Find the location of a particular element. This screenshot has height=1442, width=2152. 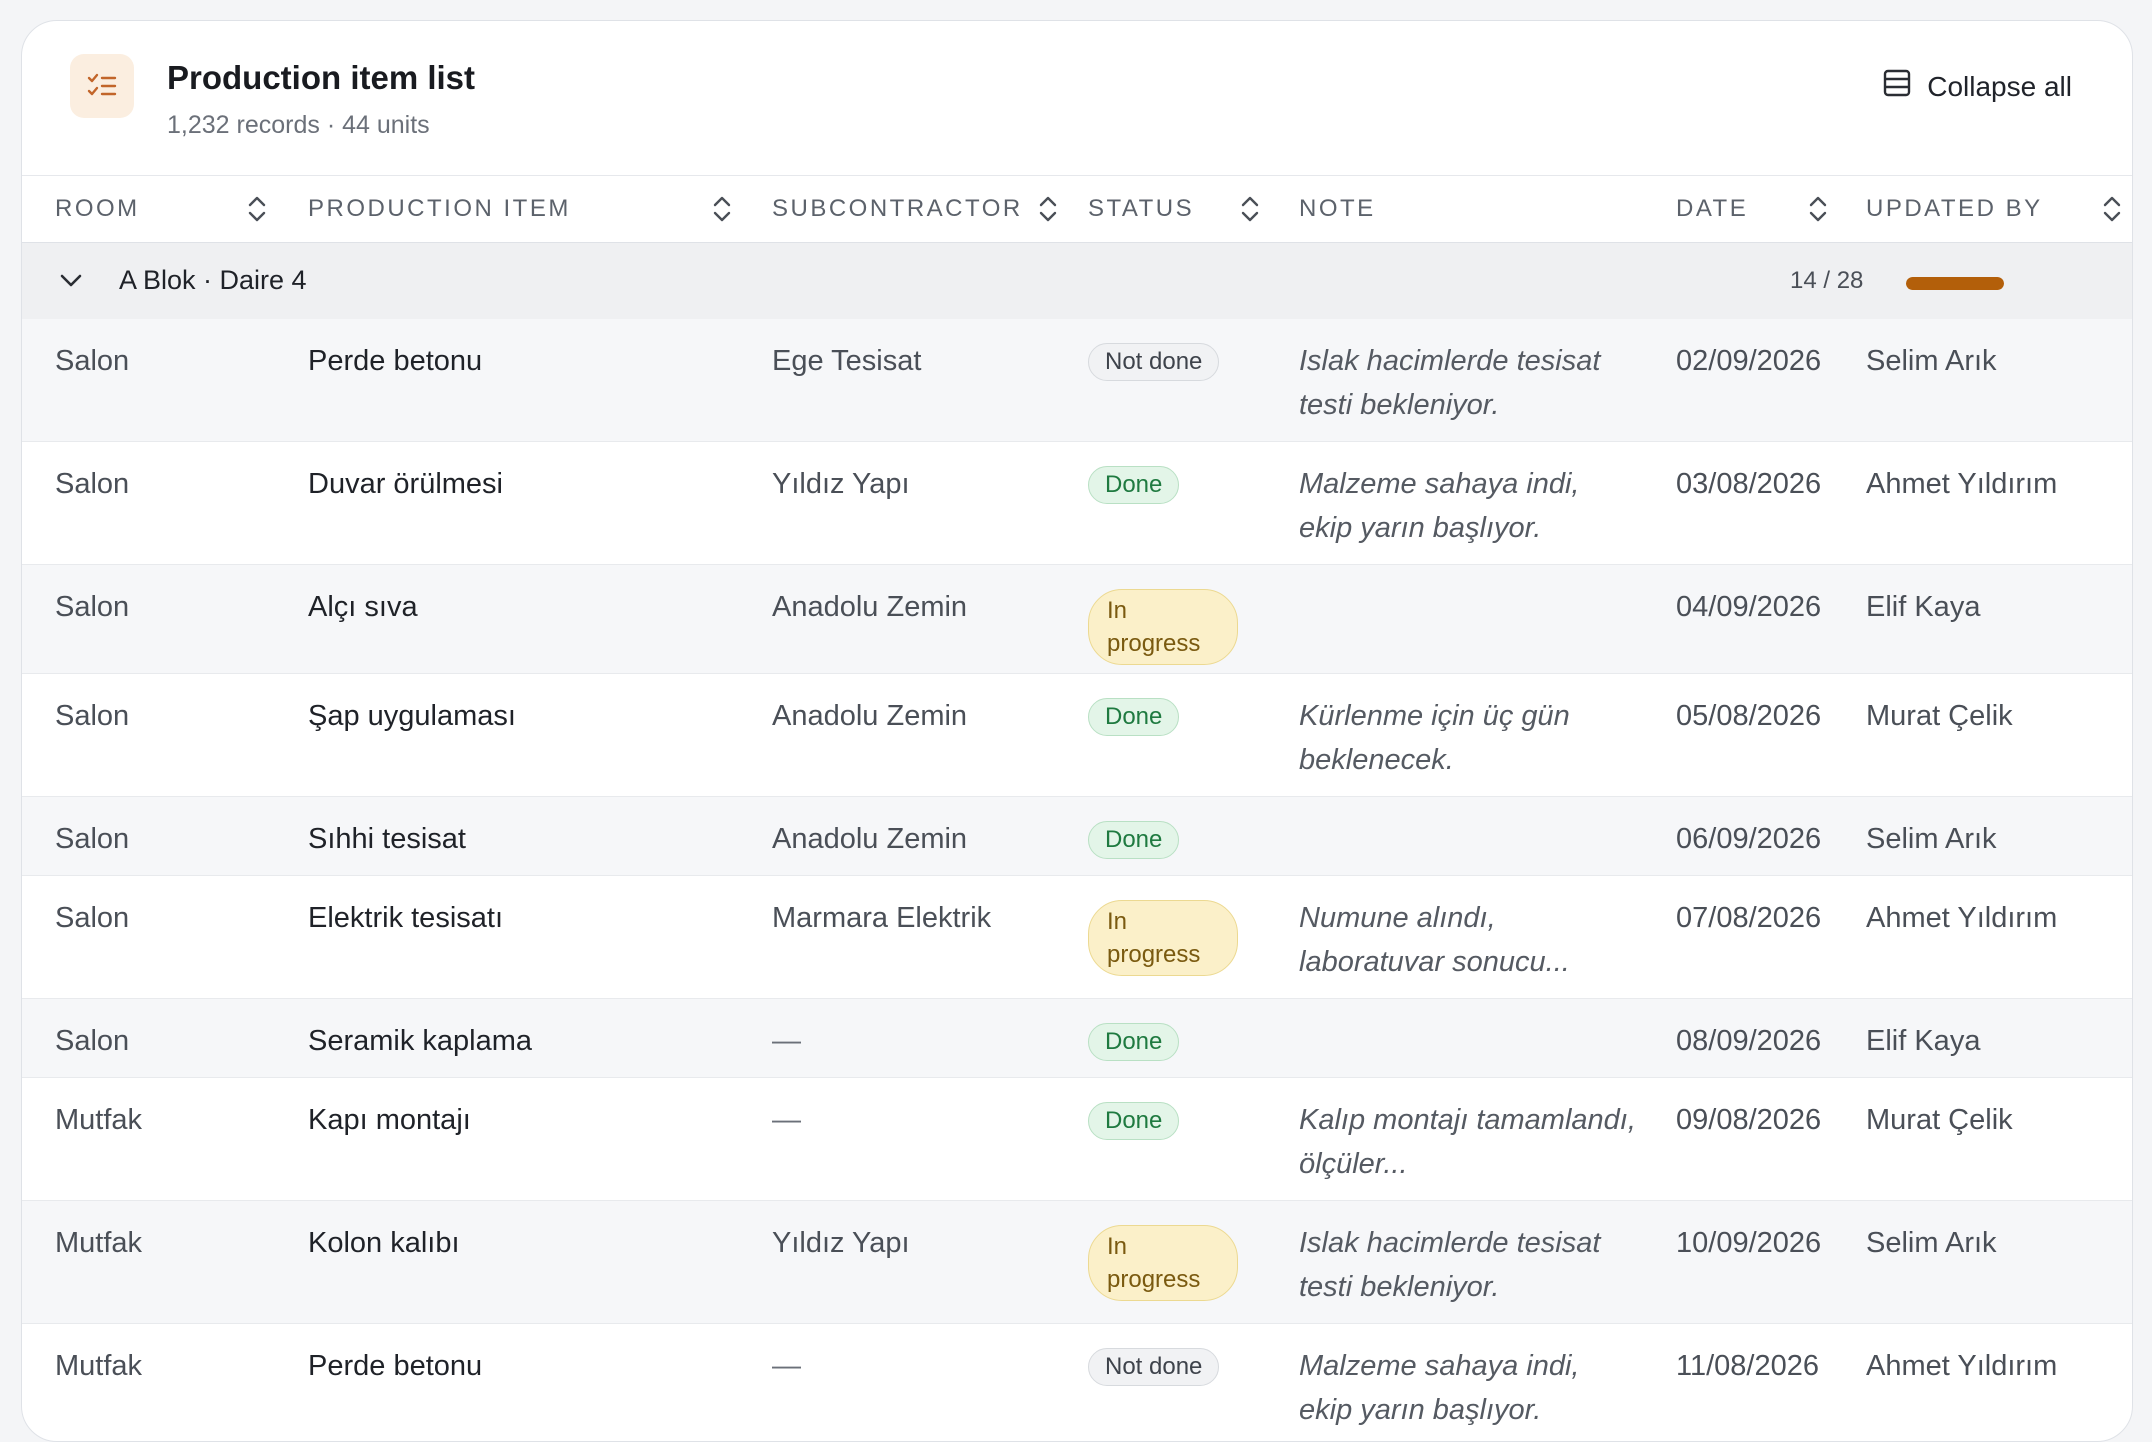

table-rows-icon is located at coordinates (1897, 86).